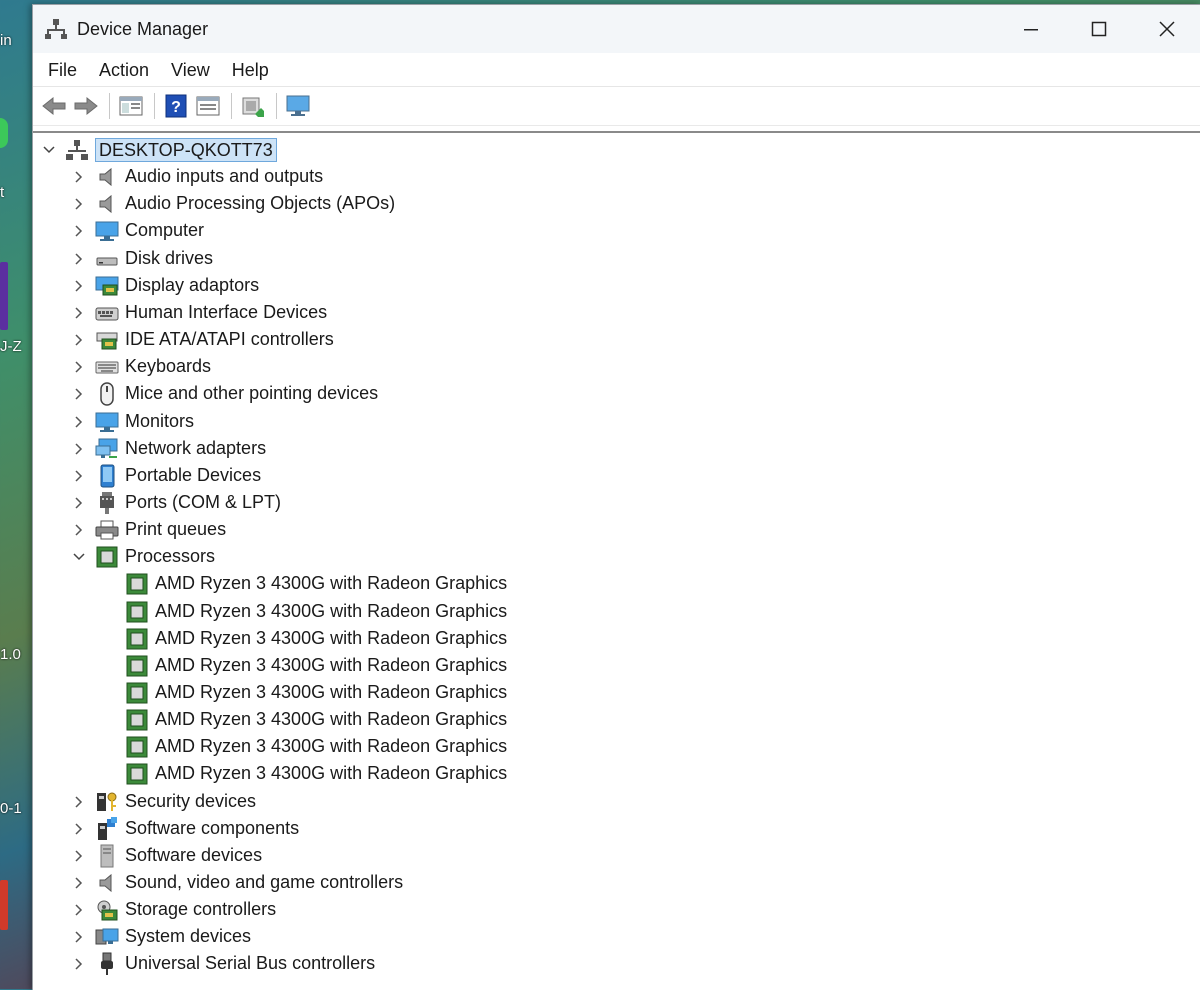 The height and width of the screenshot is (990, 1200). What do you see at coordinates (165, 855) in the screenshot?
I see `tree-category-software-devices: Software devices` at bounding box center [165, 855].